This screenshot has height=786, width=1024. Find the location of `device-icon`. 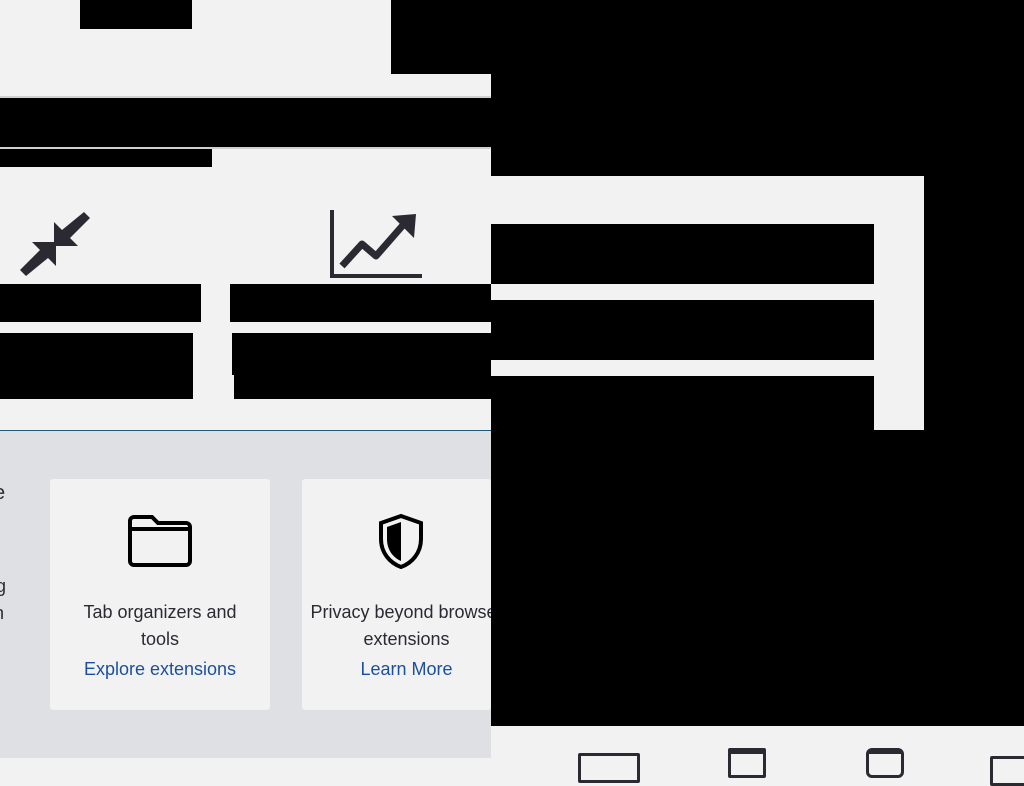

device-icon is located at coordinates (885, 763).